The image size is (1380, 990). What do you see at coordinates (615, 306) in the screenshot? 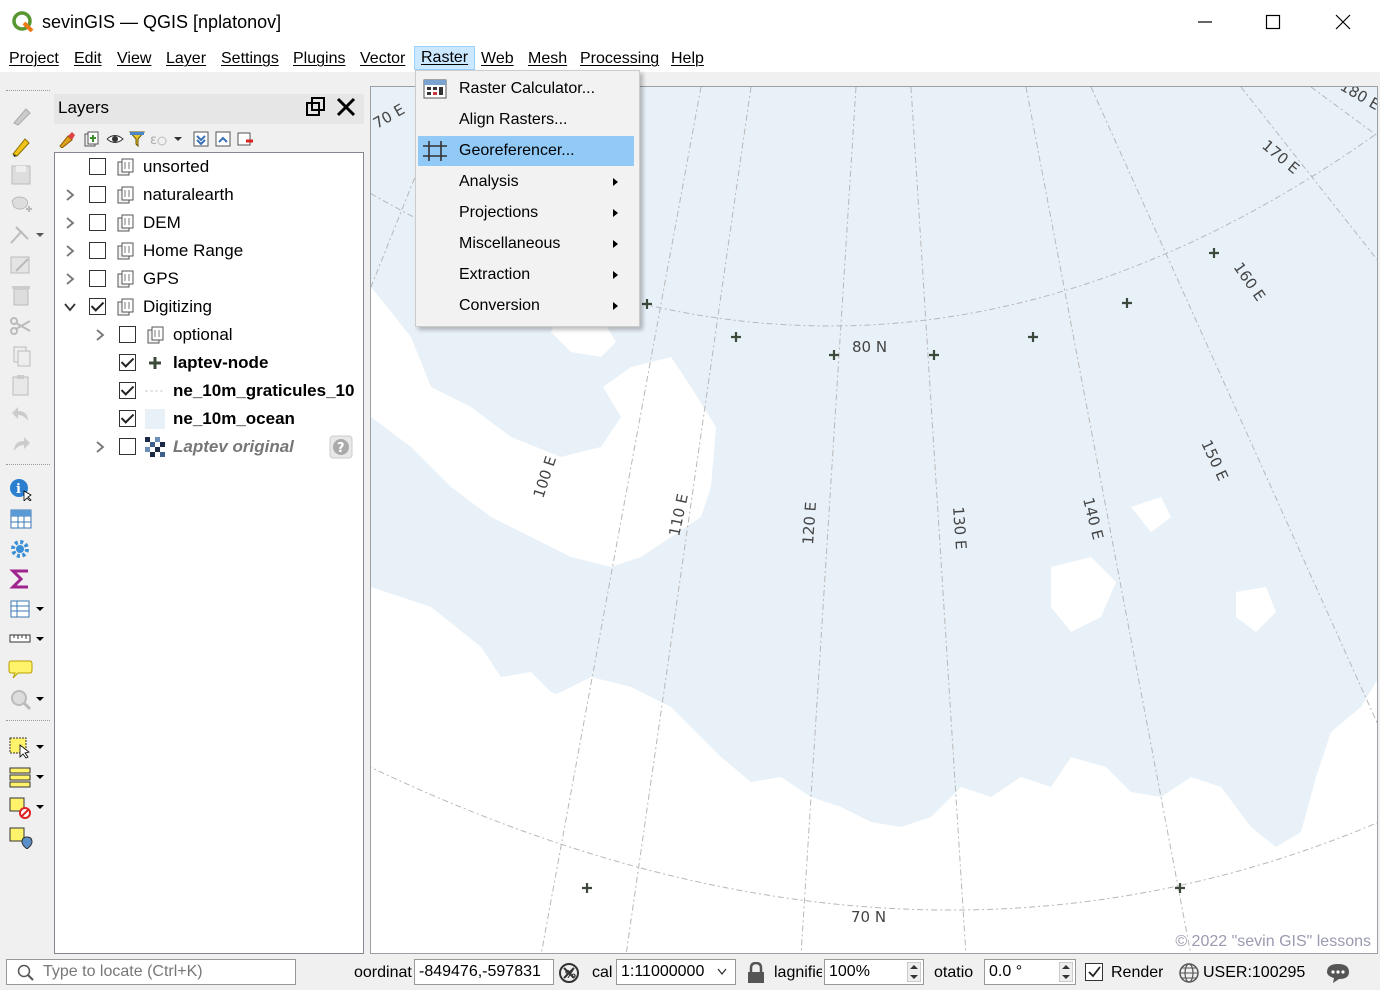
I see `submenu-arrow-icon` at bounding box center [615, 306].